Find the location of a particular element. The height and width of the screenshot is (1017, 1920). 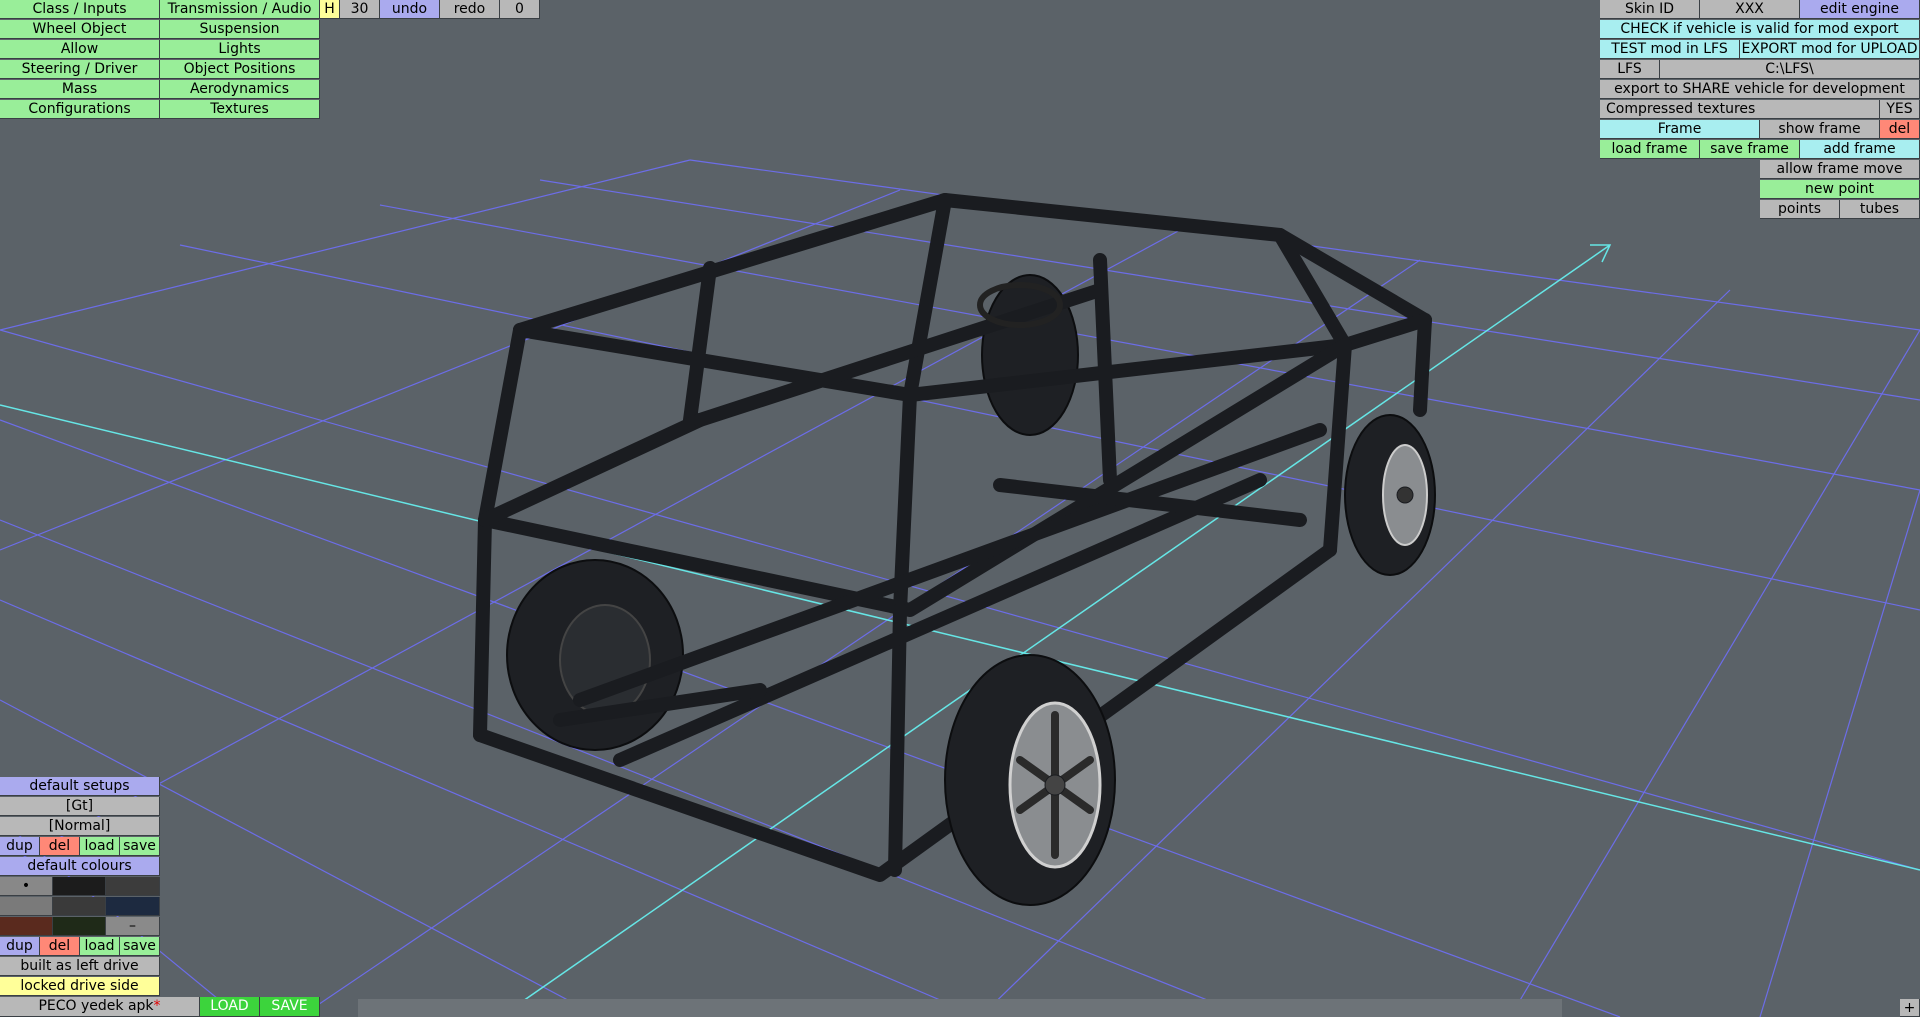

colour-del-button: del is located at coordinates (60, 946).